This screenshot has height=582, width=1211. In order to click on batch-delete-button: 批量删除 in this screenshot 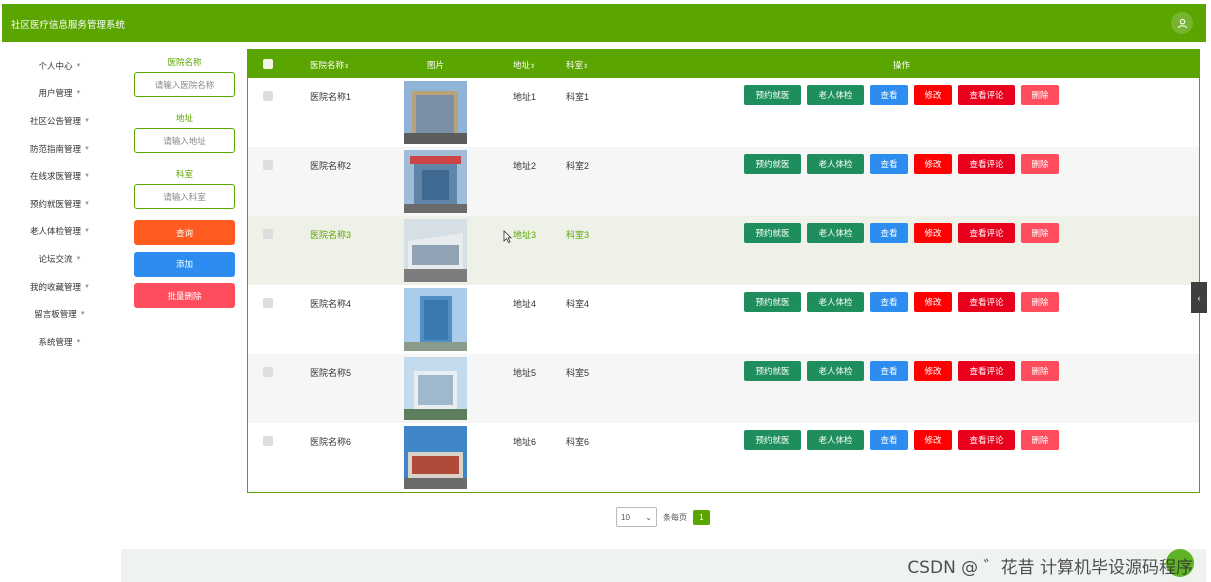, I will do `click(184, 295)`.